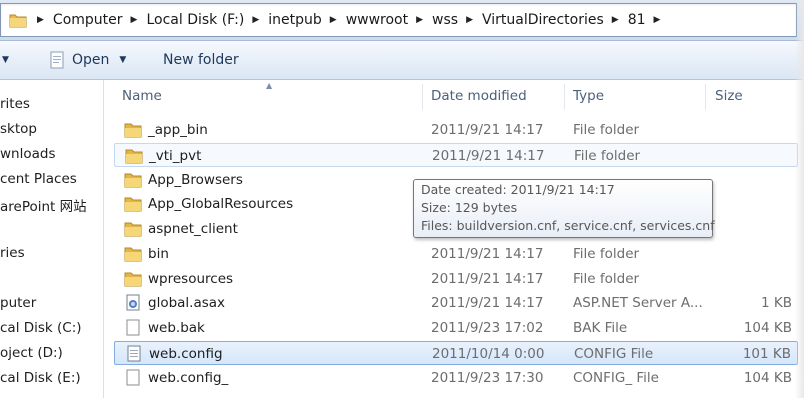 This screenshot has height=398, width=804. Describe the element at coordinates (88, 20) in the screenshot. I see `breadcrumb-computer: Computer` at that location.